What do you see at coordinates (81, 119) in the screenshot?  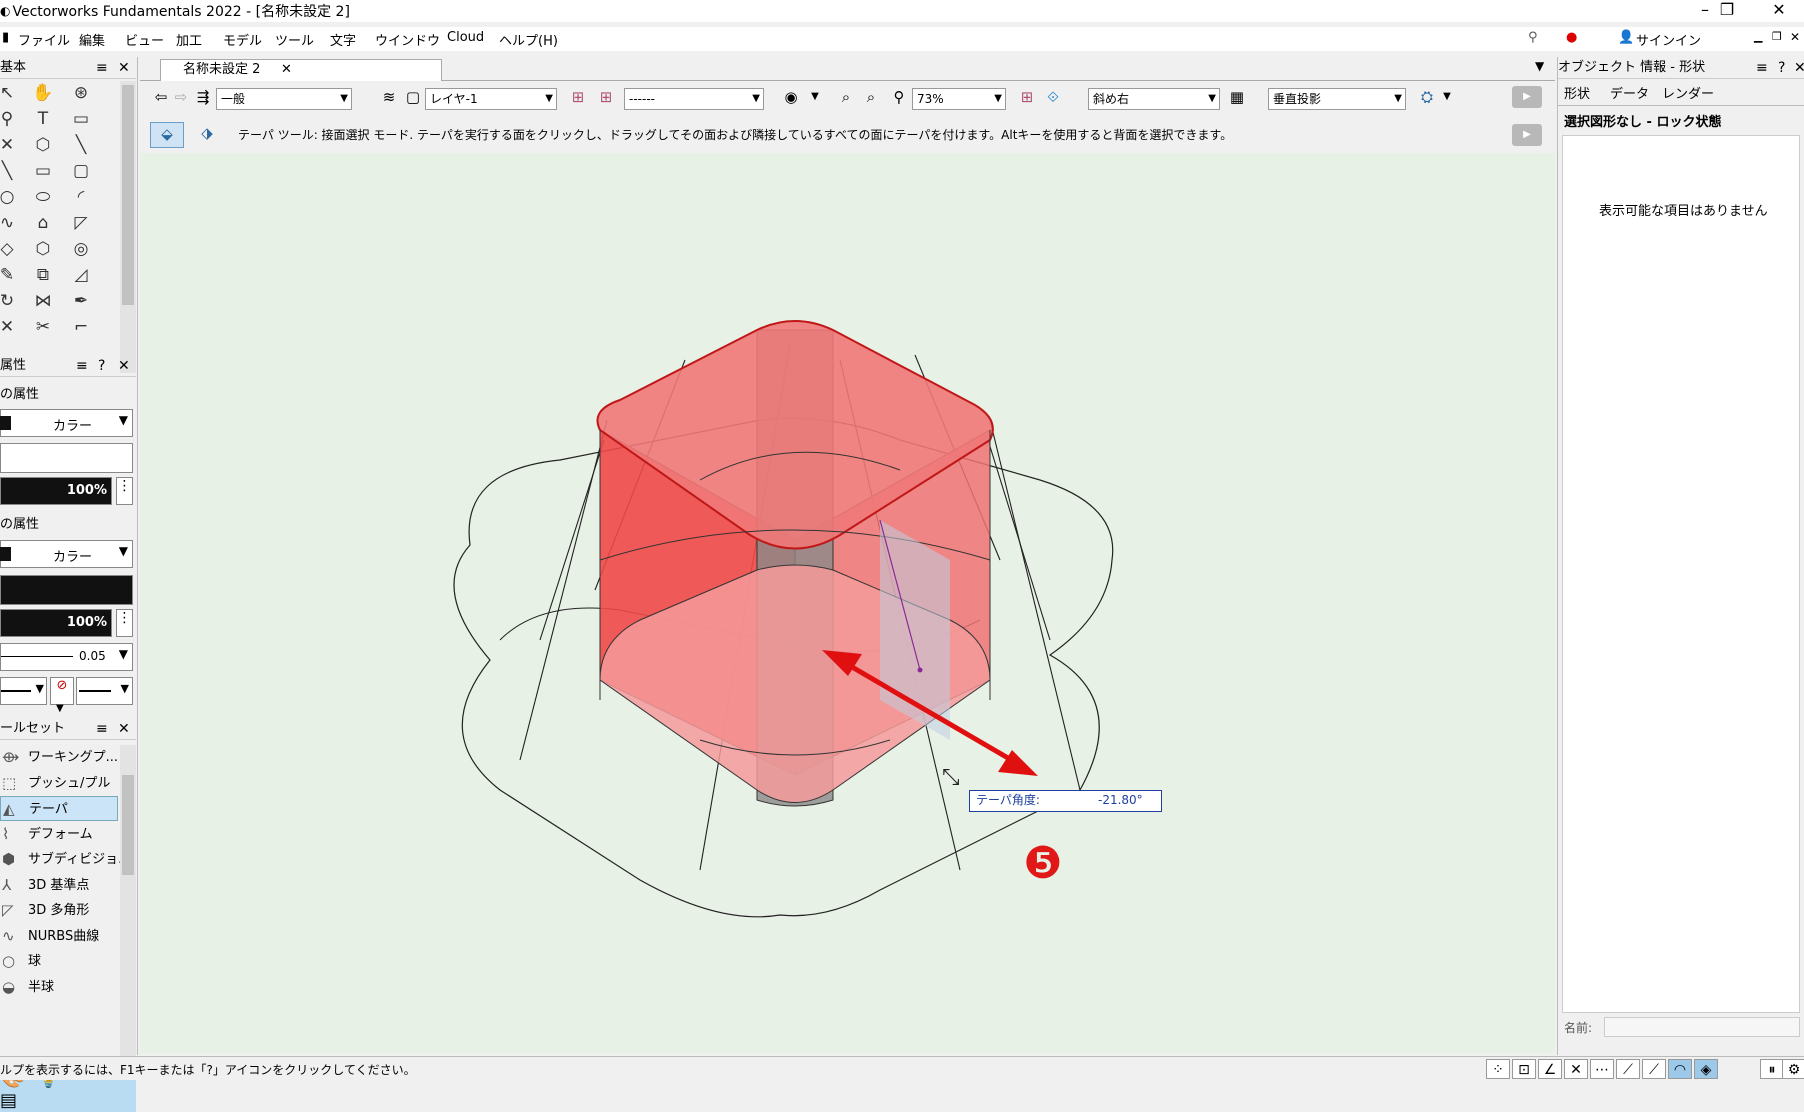 I see `callout-tool-icon: ▭` at bounding box center [81, 119].